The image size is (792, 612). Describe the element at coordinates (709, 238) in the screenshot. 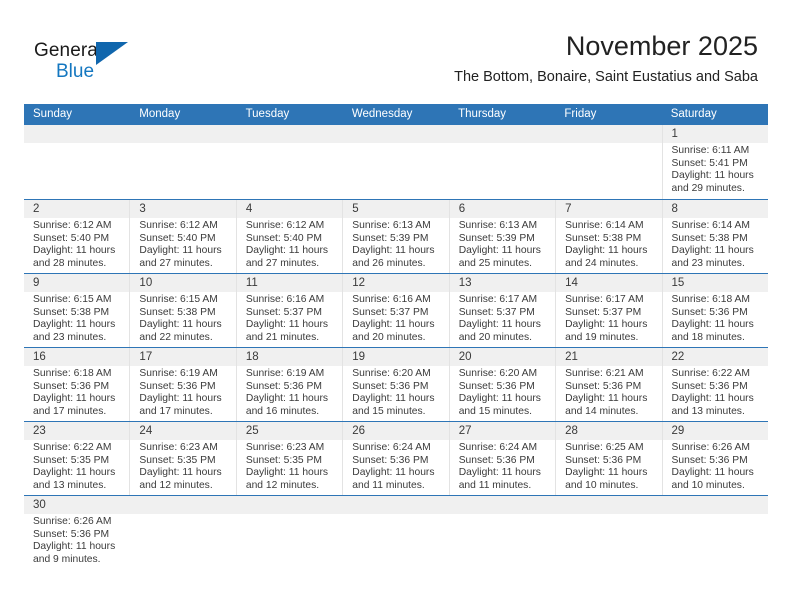

I see `sunset-text: Sunset: 5:38 PM` at that location.